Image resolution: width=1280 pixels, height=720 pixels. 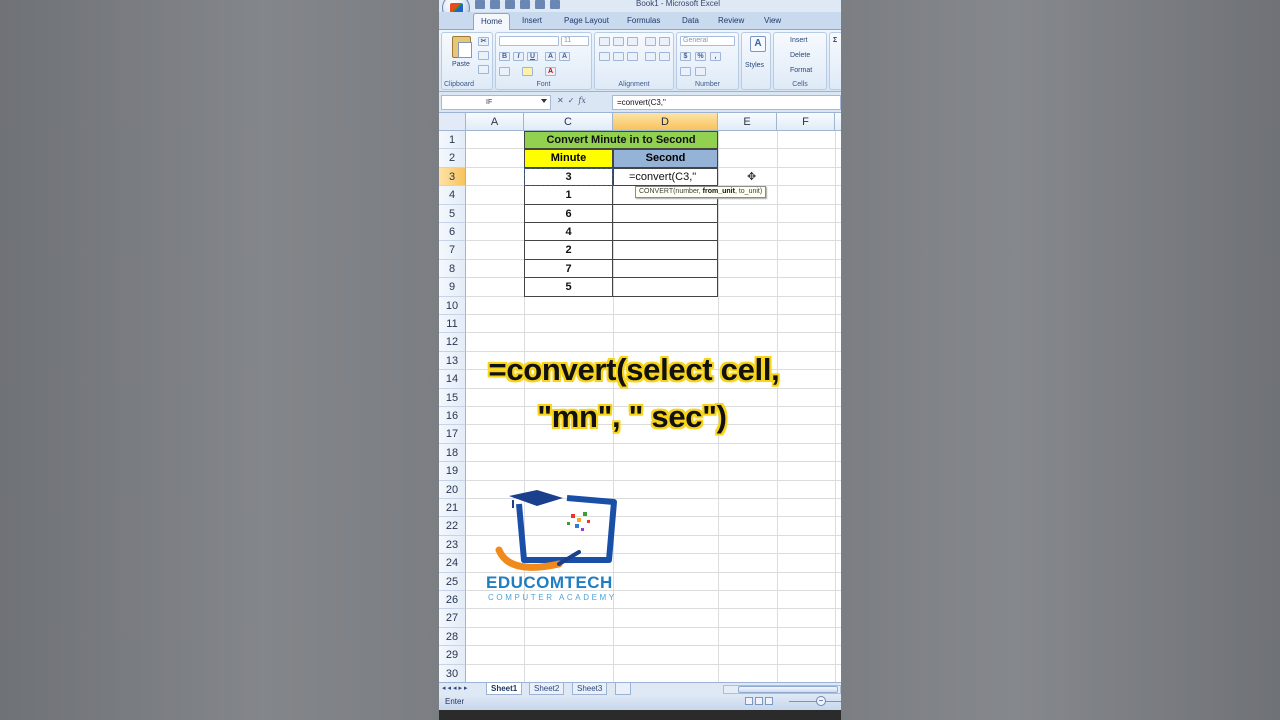 What do you see at coordinates (452, 581) in the screenshot?
I see `row-header: 25` at bounding box center [452, 581].